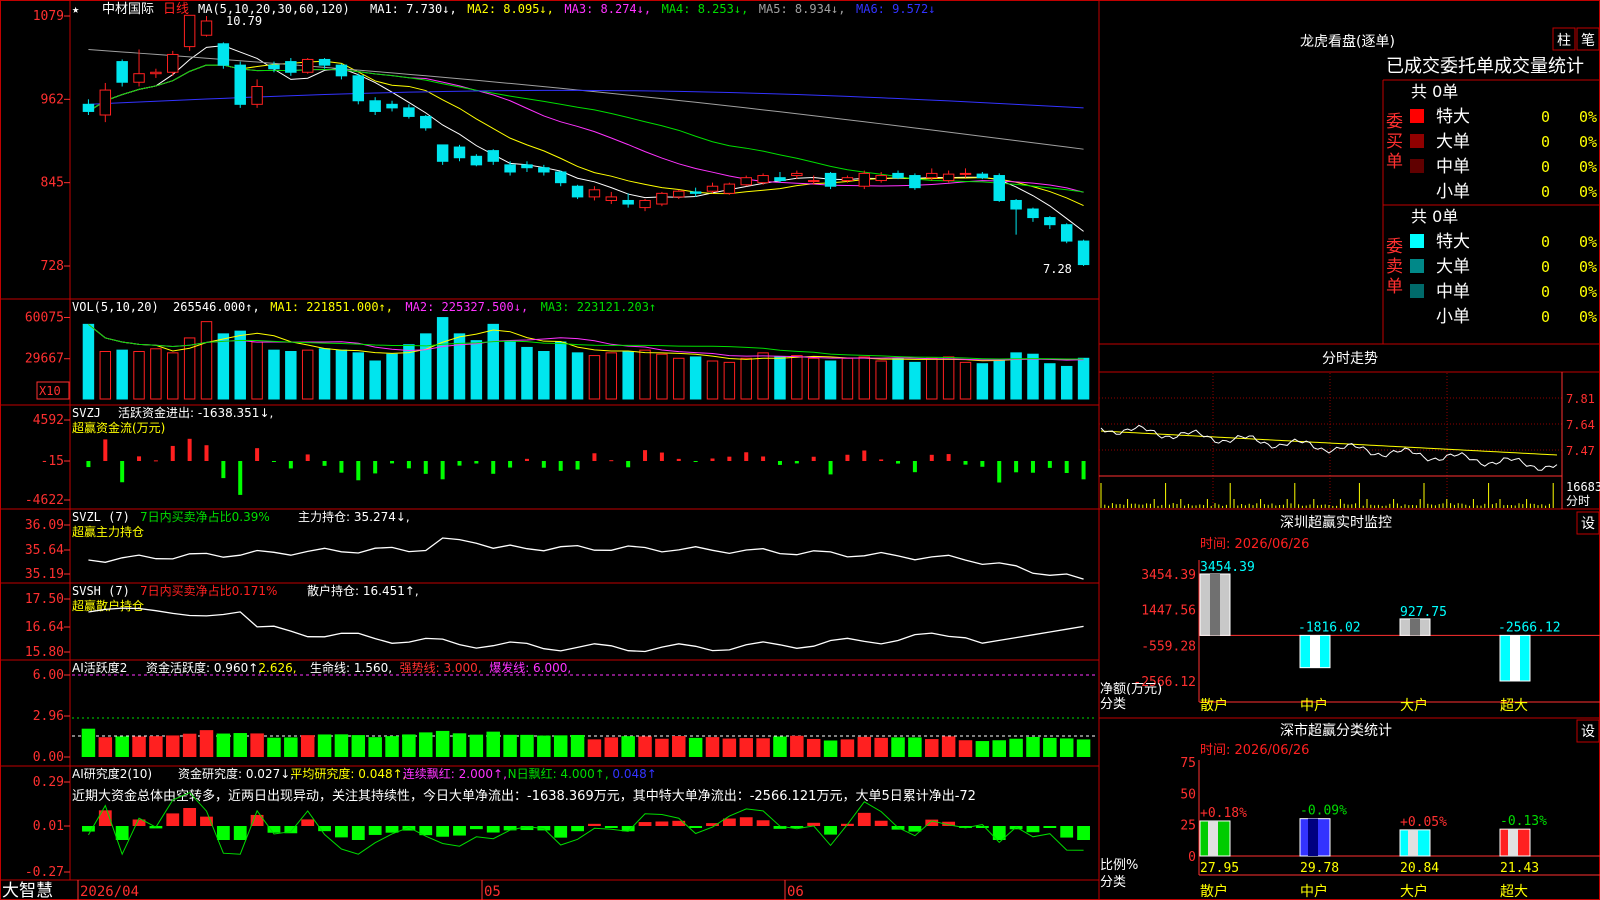 This screenshot has height=900, width=1600. Describe the element at coordinates (1580, 425) in the screenshot. I see `intraday-tick: 7.64` at that location.